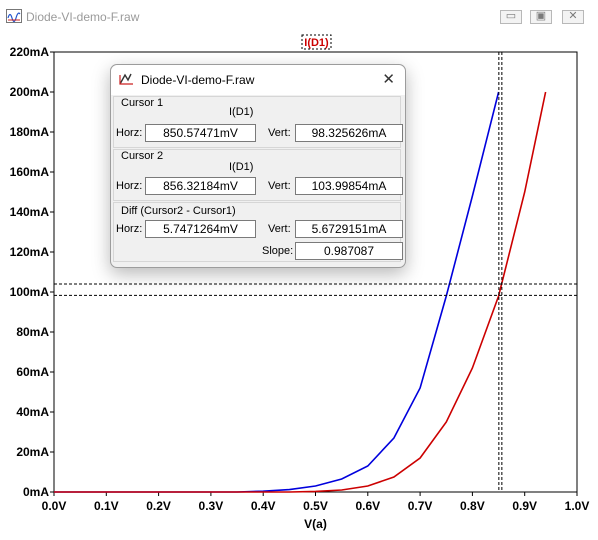 The image size is (598, 540). What do you see at coordinates (30, 132) in the screenshot?
I see `y-tick-label: 180mA` at bounding box center [30, 132].